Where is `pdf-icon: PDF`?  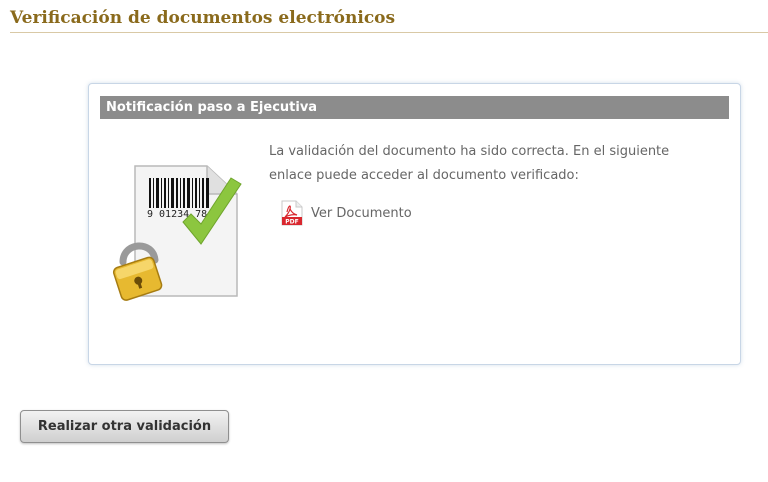
pdf-icon: PDF is located at coordinates (292, 213).